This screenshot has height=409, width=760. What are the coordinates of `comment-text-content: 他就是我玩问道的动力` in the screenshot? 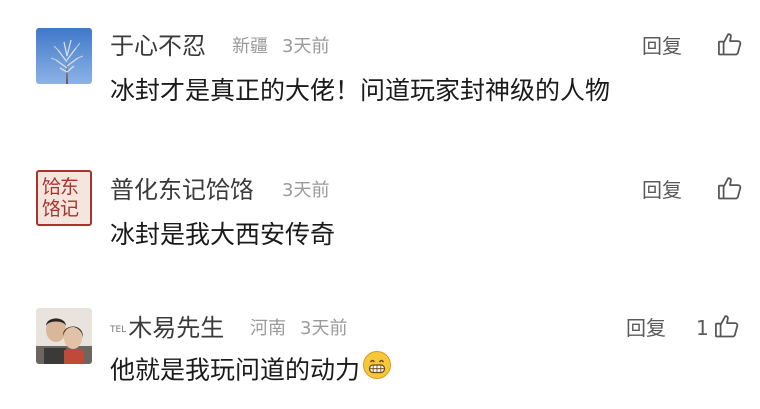 It's located at (235, 370).